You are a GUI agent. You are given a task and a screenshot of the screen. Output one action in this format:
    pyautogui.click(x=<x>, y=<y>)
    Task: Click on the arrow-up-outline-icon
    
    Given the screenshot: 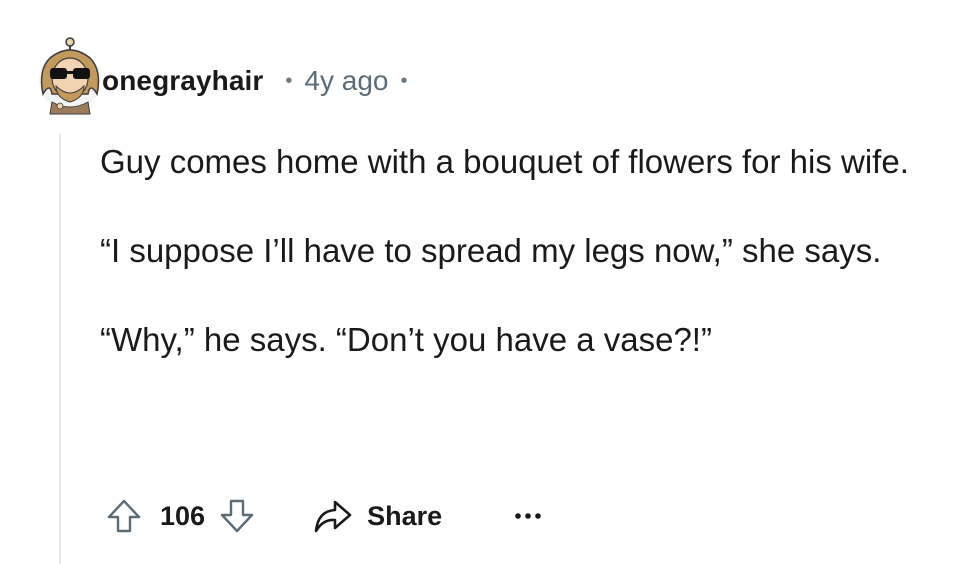 What is the action you would take?
    pyautogui.click(x=124, y=516)
    